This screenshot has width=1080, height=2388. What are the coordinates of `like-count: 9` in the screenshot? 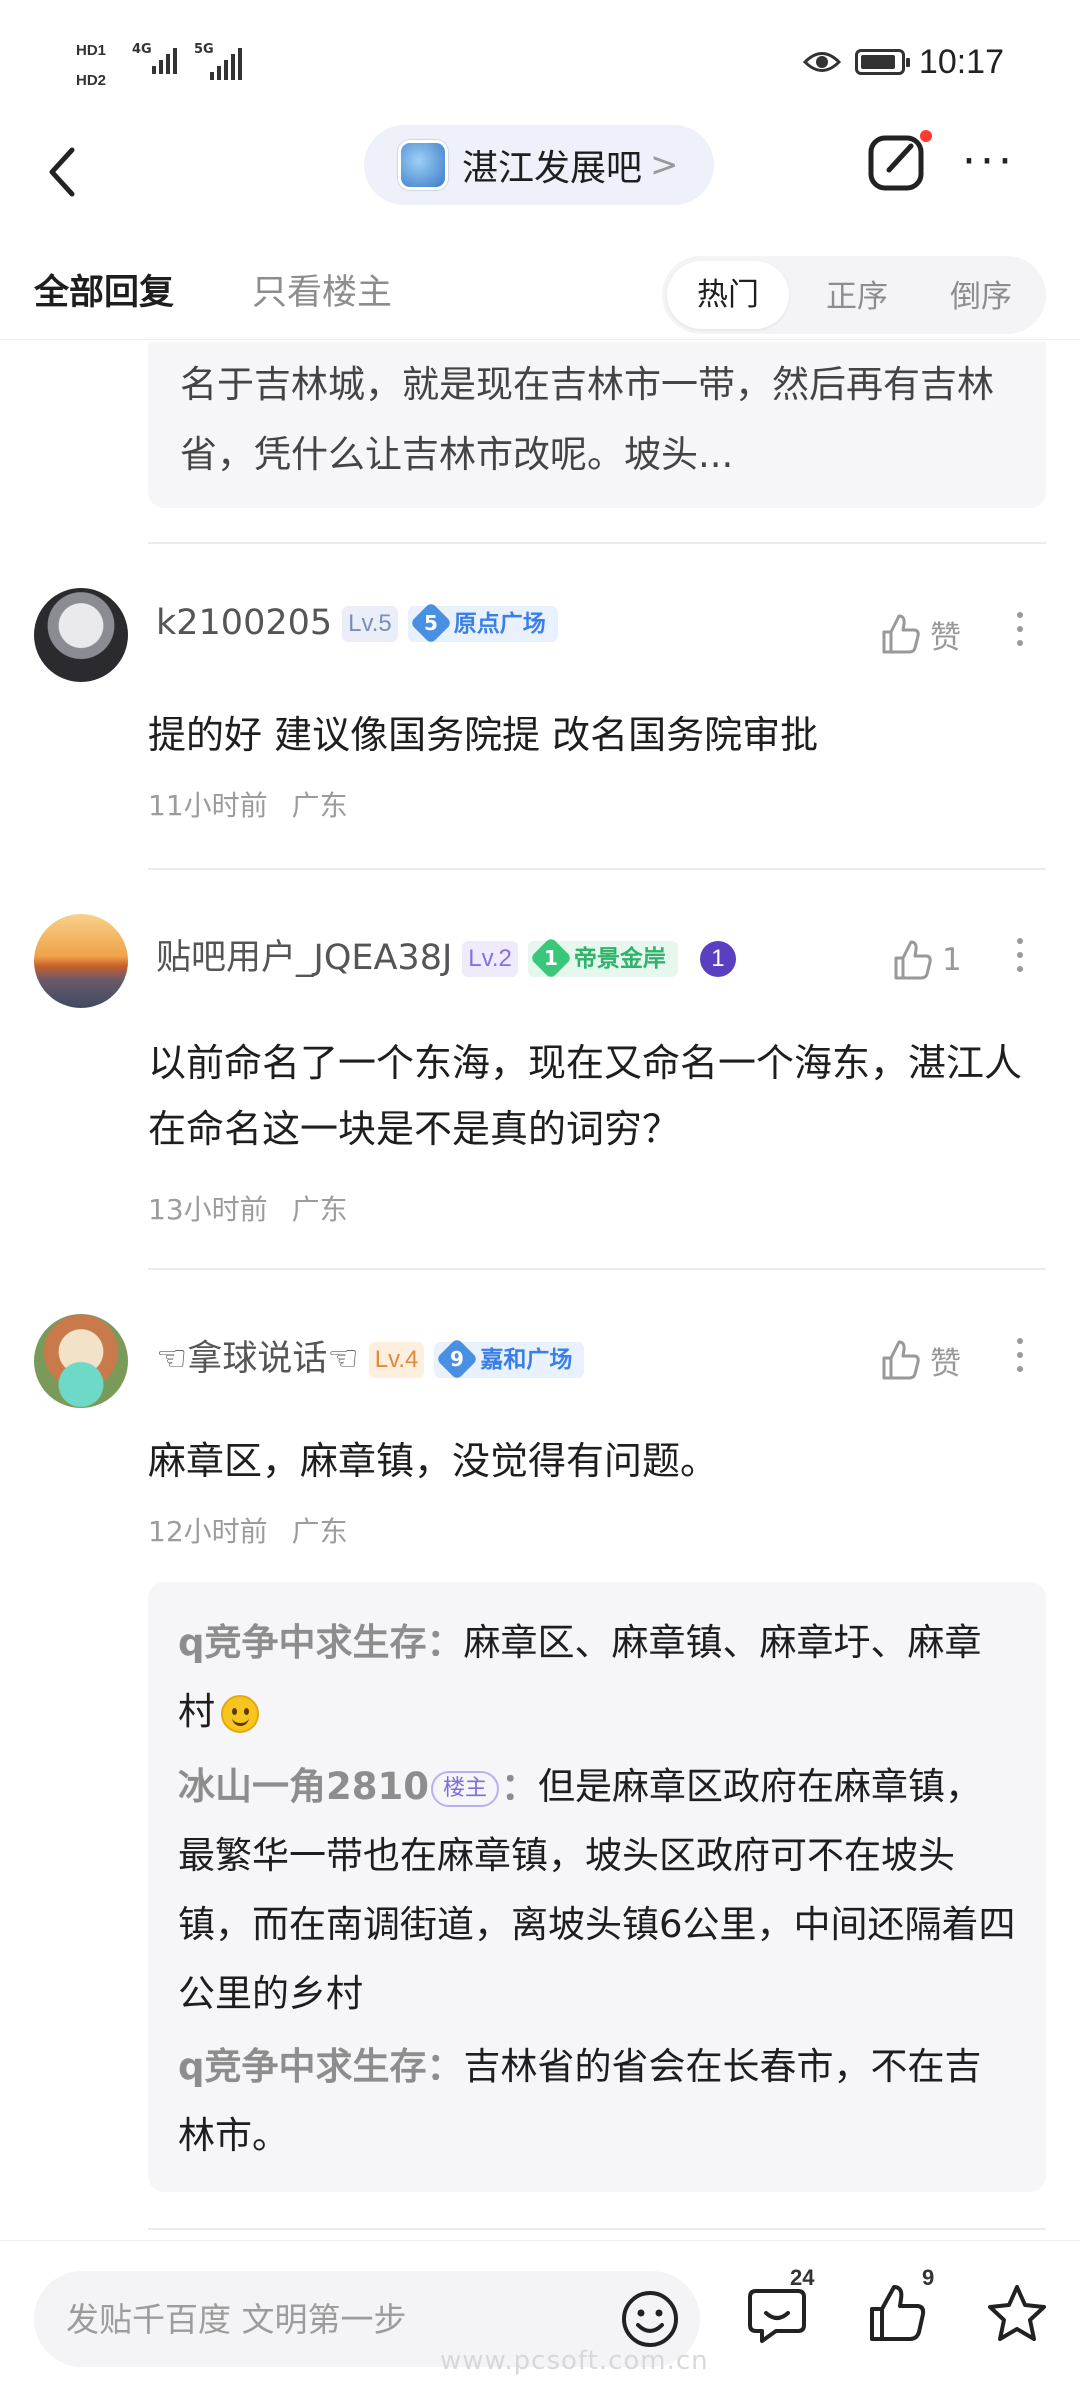 It's located at (928, 2277).